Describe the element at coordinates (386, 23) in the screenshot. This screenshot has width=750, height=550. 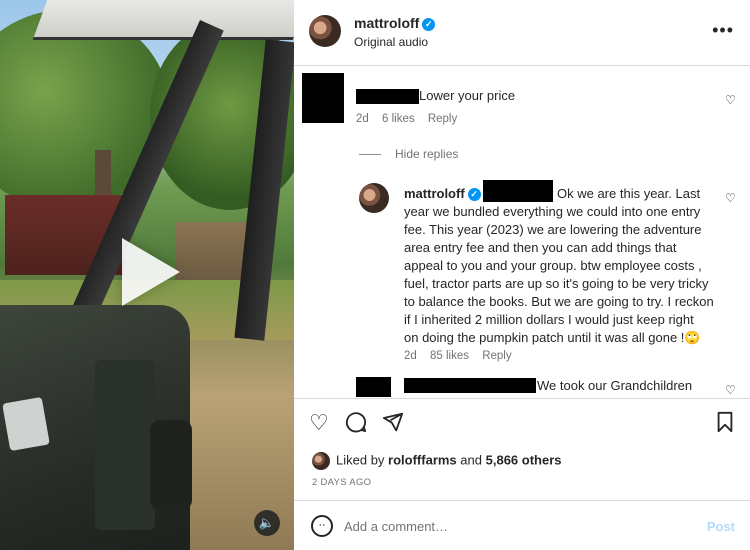
I see `username-text: mattroloff` at that location.